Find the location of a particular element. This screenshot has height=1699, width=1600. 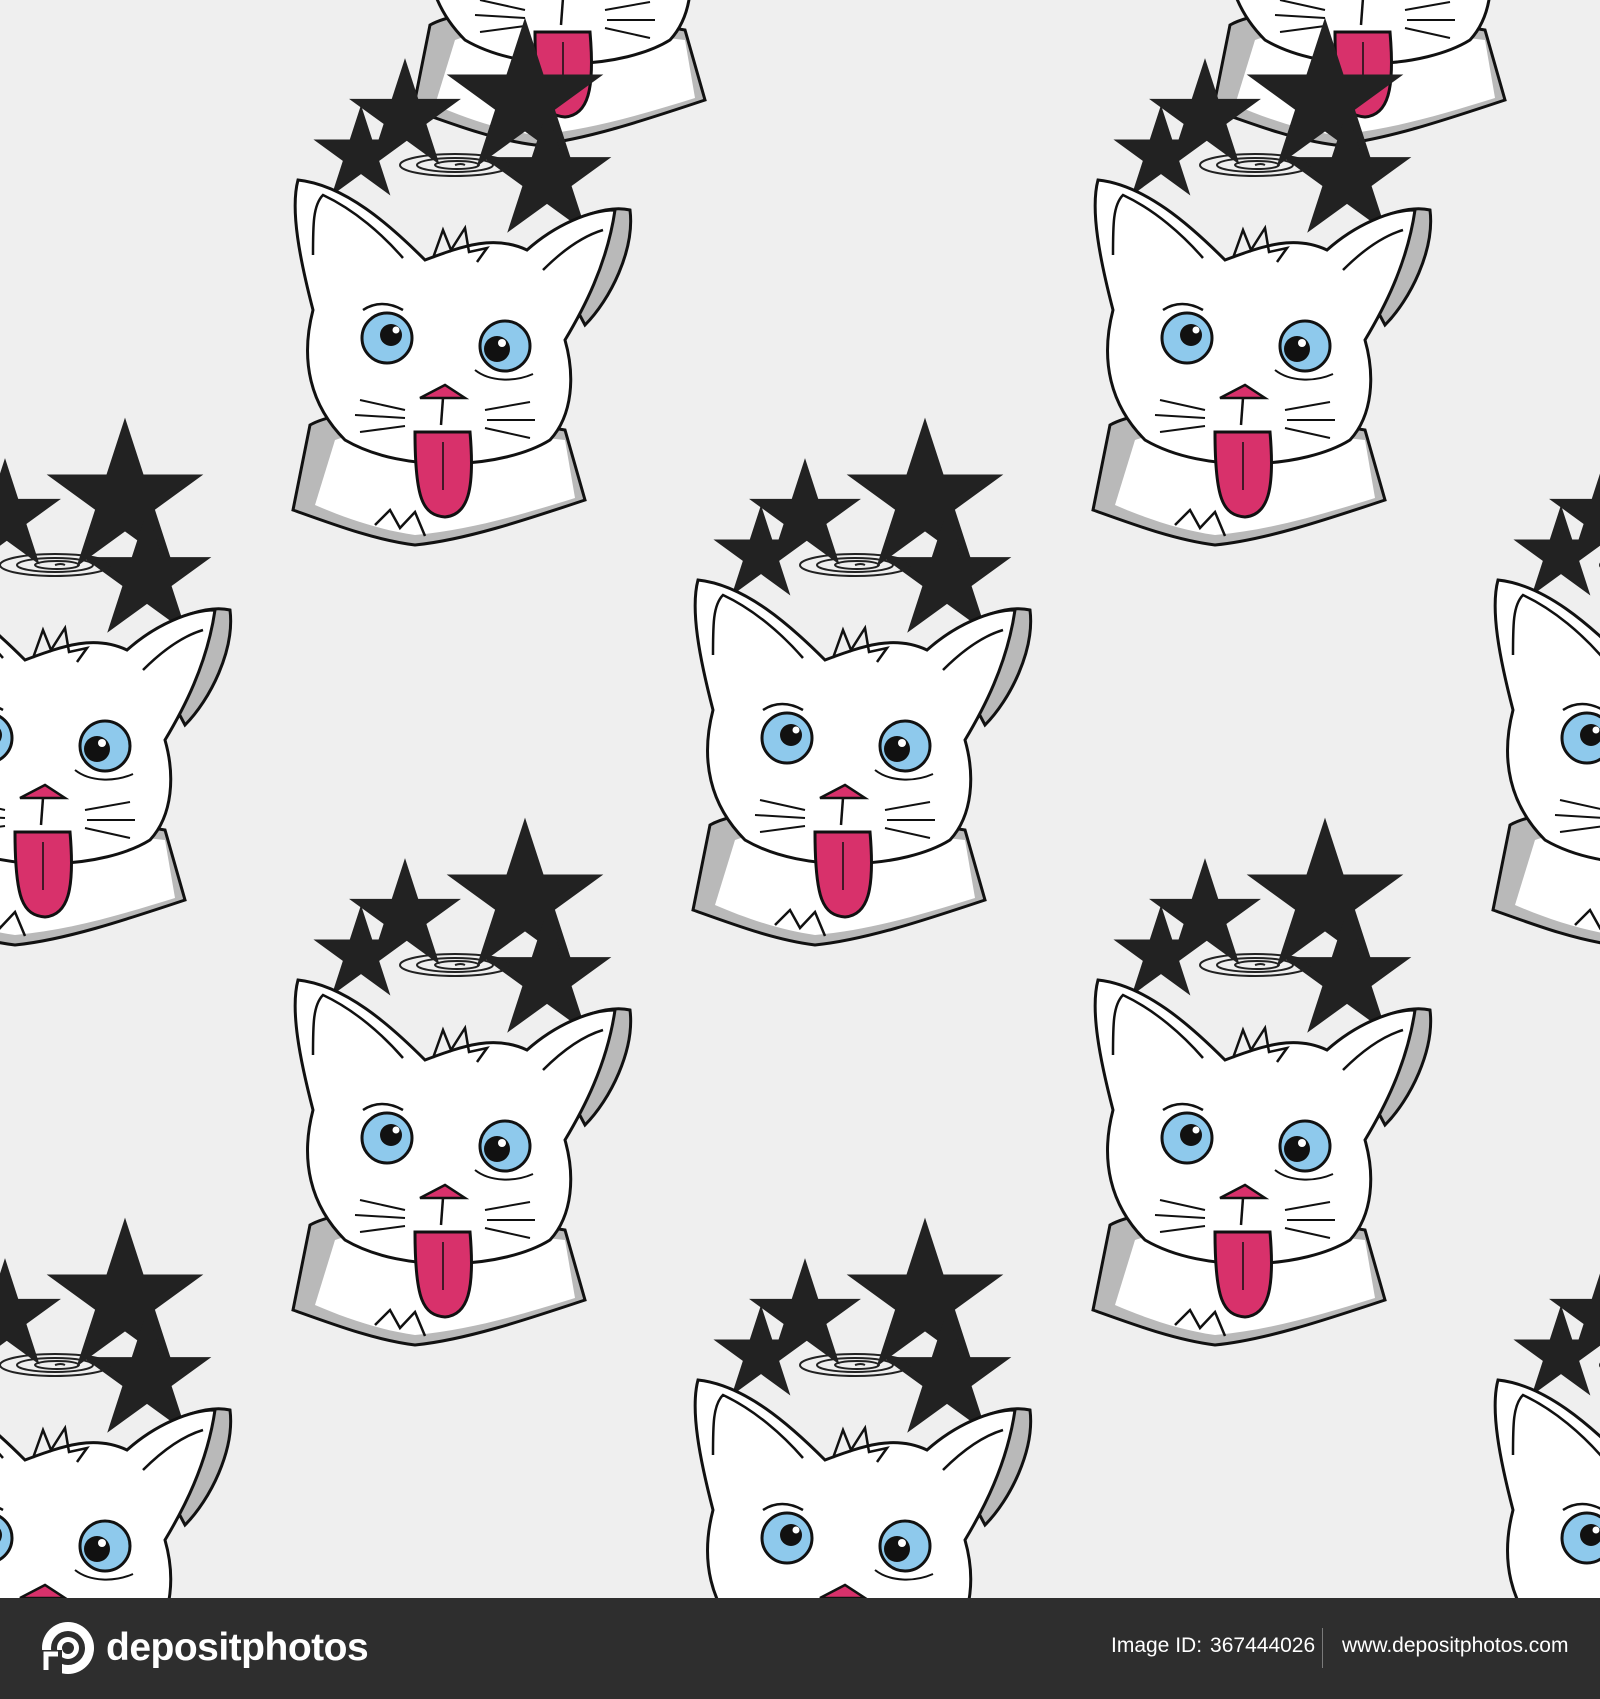

footer-divider is located at coordinates (1322, 1648).